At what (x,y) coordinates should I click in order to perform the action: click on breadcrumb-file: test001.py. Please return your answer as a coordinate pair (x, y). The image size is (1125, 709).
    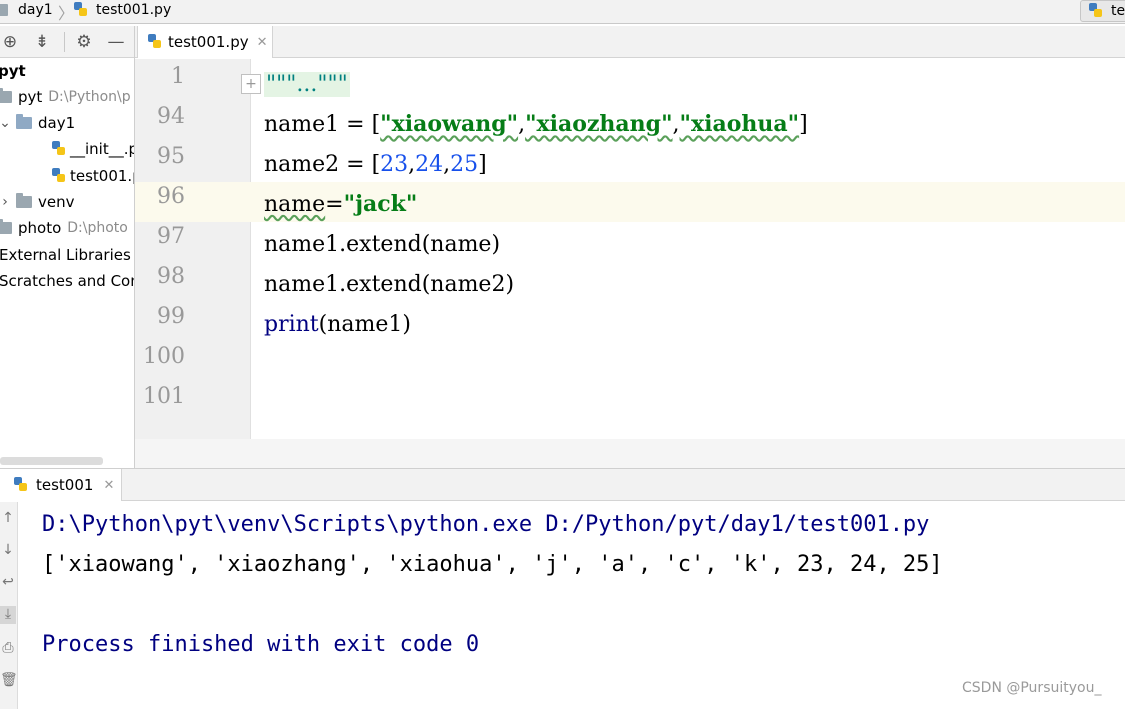
    Looking at the image, I should click on (122, 10).